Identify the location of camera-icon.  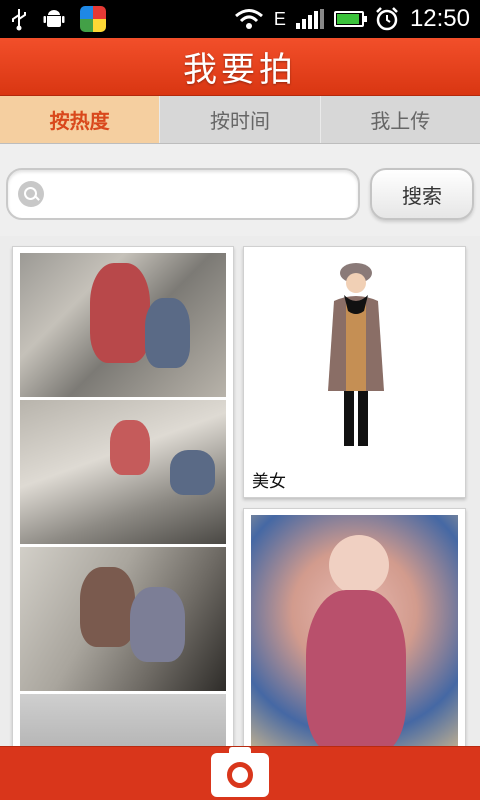
(240, 772).